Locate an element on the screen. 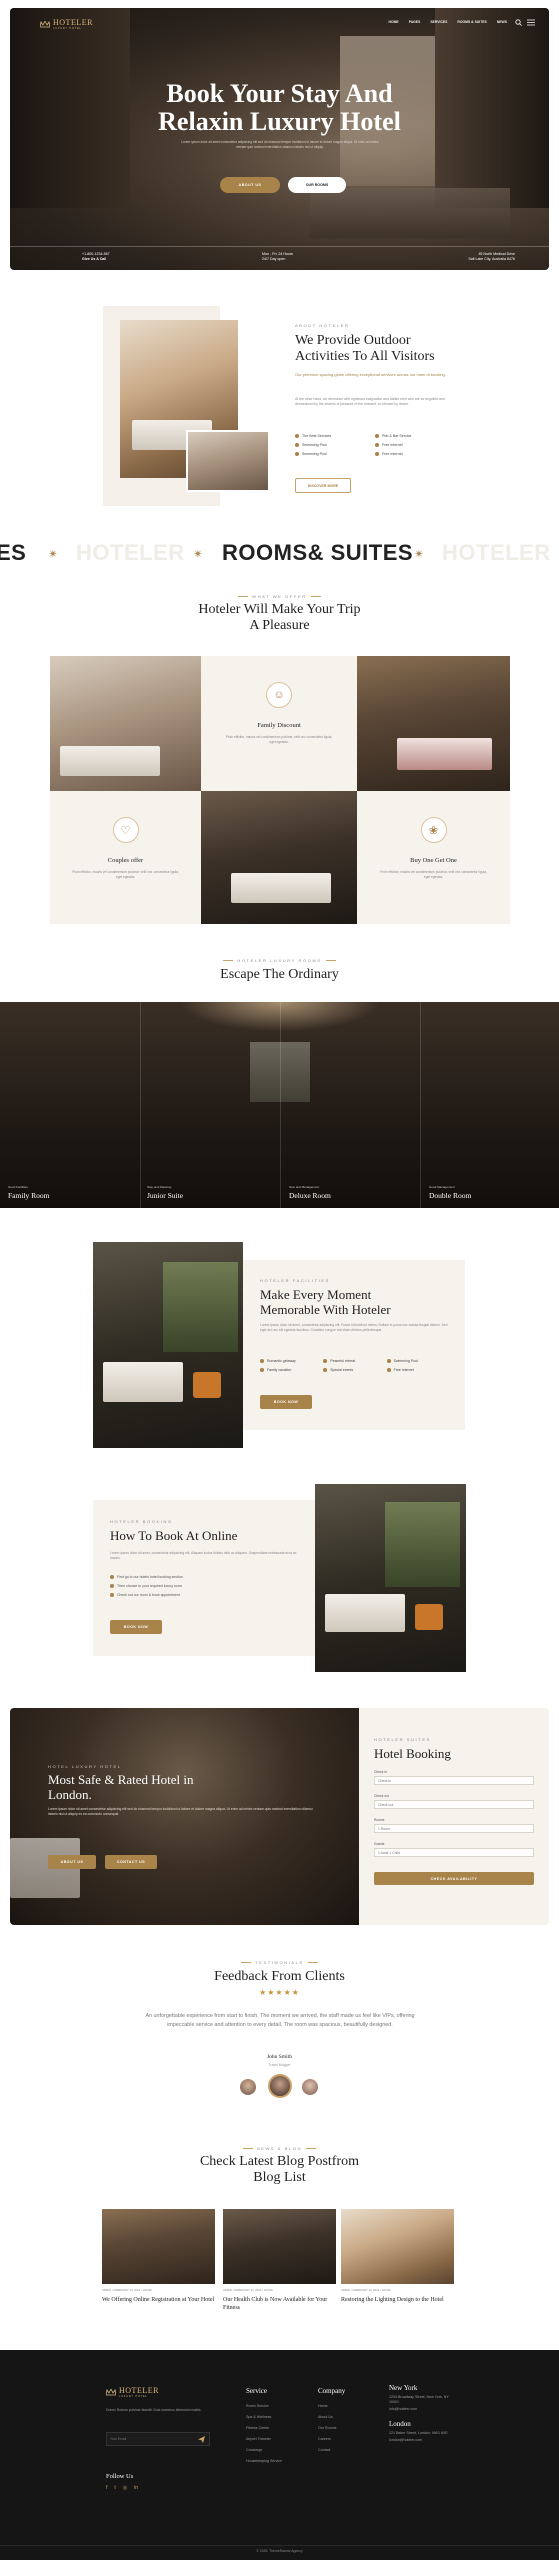 The width and height of the screenshot is (559, 2560). room-label: Nice and Management Deluxe Room is located at coordinates (310, 1192).